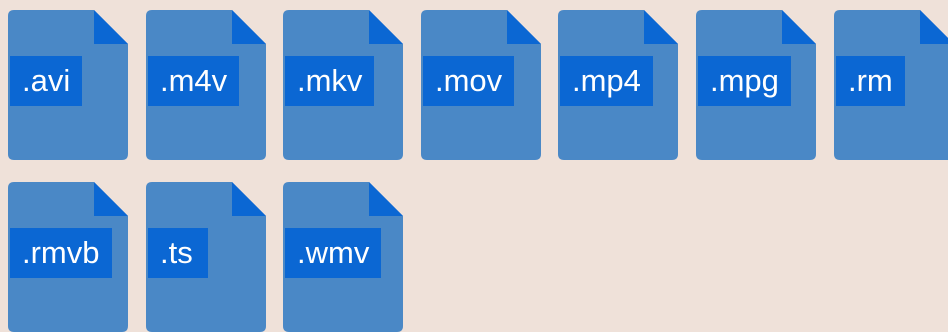 Image resolution: width=948 pixels, height=332 pixels. I want to click on file-tile-avi: .avi, so click(68, 85).